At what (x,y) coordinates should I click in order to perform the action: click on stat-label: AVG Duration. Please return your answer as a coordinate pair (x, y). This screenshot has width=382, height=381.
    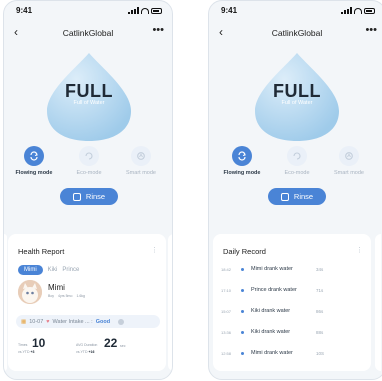
    Looking at the image, I should click on (87, 345).